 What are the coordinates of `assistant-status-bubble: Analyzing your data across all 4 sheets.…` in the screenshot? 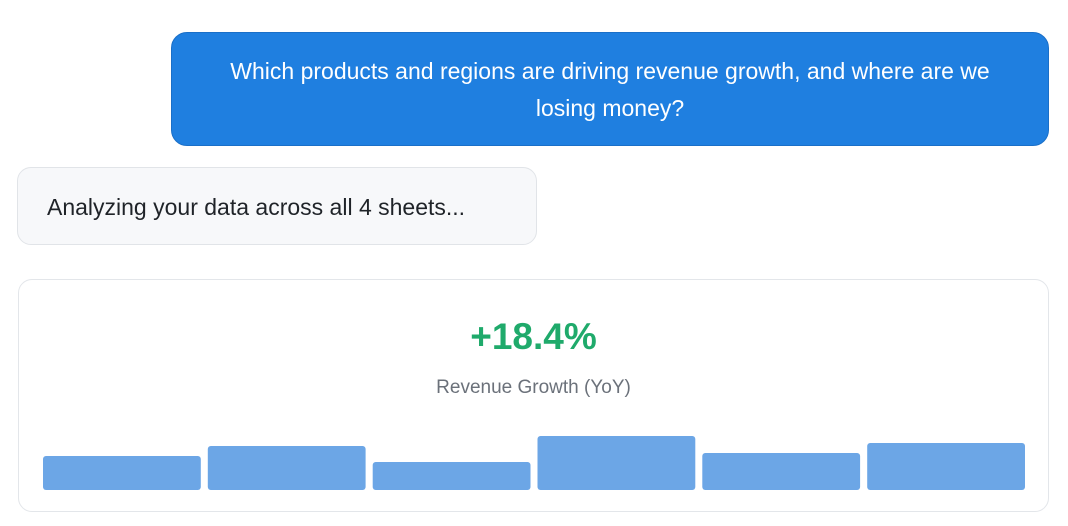 It's located at (277, 206).